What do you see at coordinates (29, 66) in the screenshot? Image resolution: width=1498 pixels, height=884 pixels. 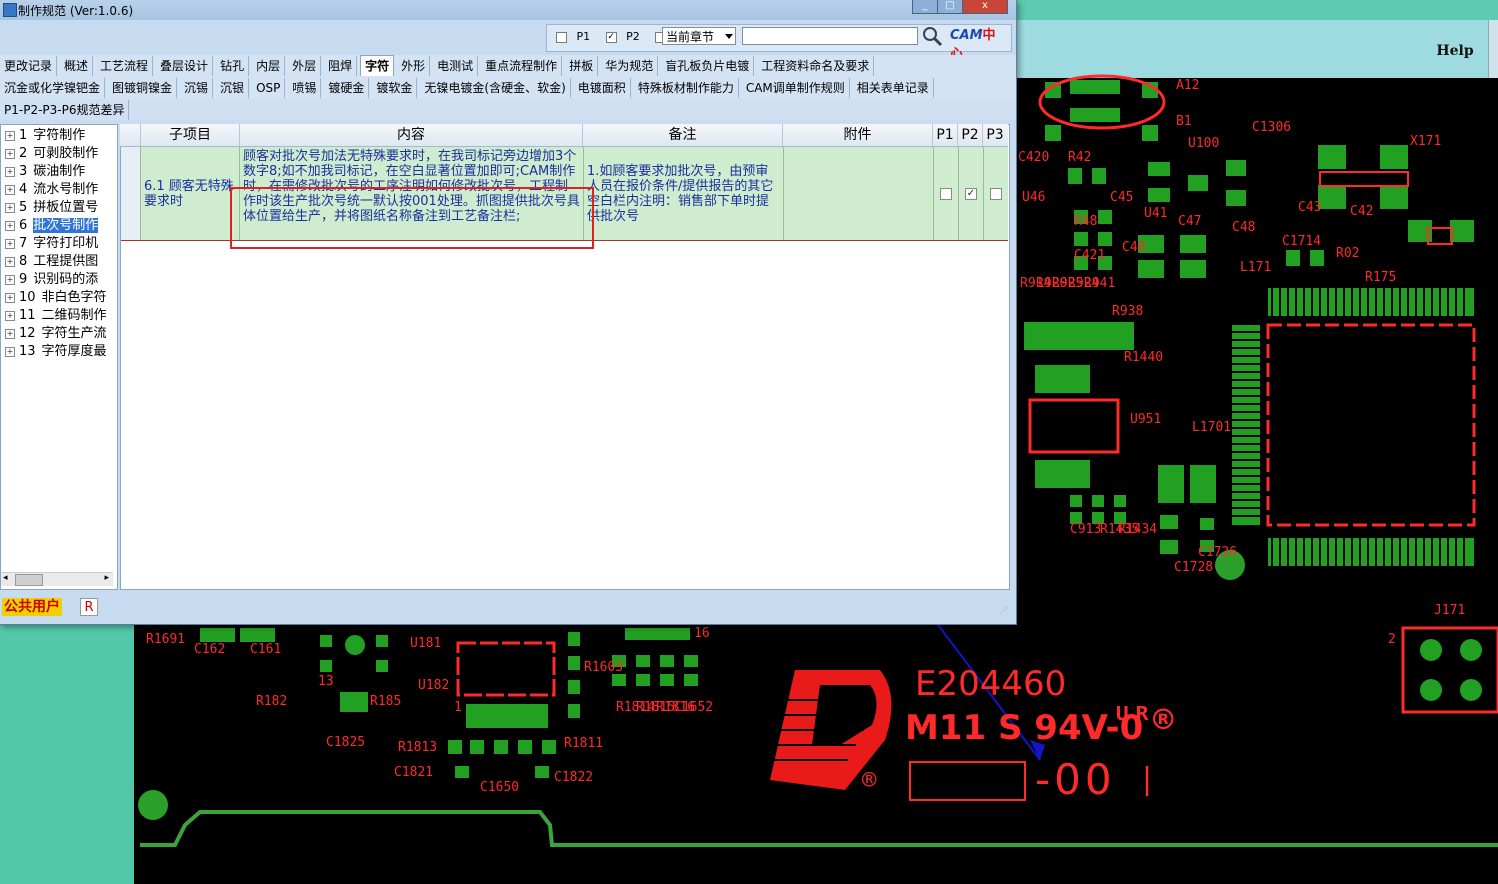 I see `tab-tabs_row1-0: 更改记录` at bounding box center [29, 66].